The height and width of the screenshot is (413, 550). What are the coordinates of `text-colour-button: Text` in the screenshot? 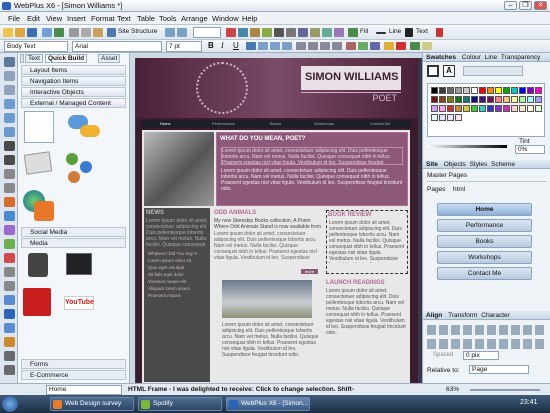 It's located at (422, 31).